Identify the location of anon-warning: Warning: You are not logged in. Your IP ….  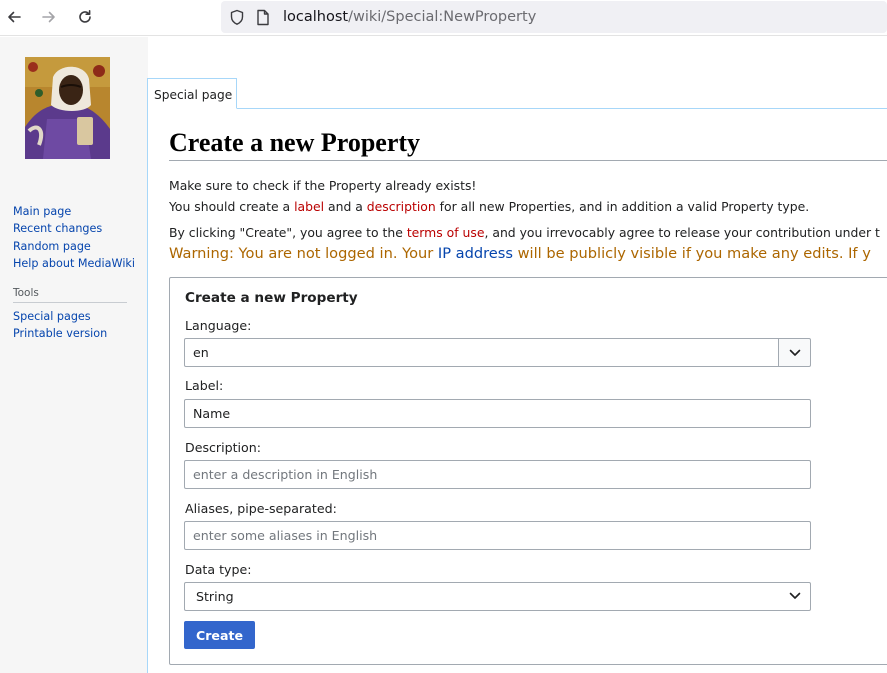
(520, 253).